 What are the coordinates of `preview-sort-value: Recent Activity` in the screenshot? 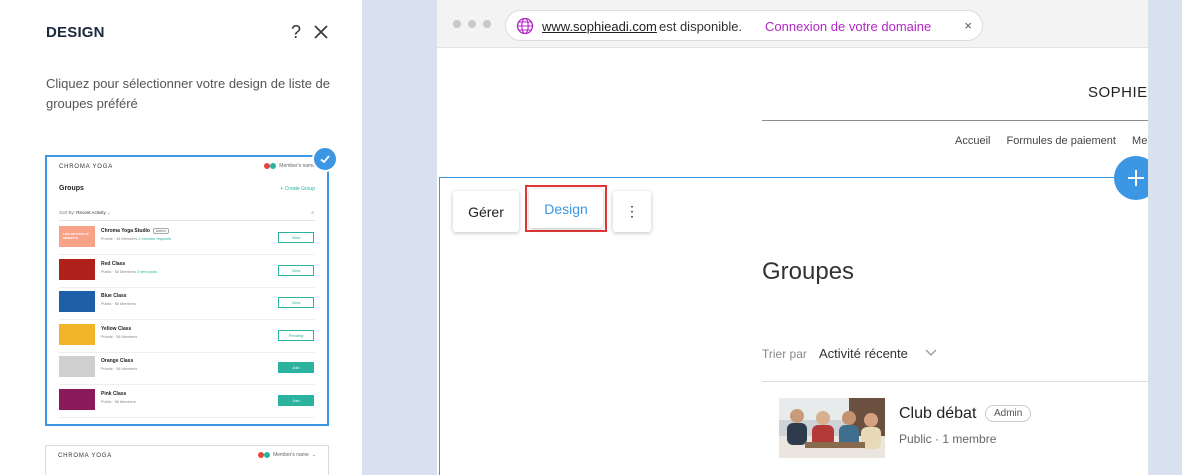 It's located at (91, 212).